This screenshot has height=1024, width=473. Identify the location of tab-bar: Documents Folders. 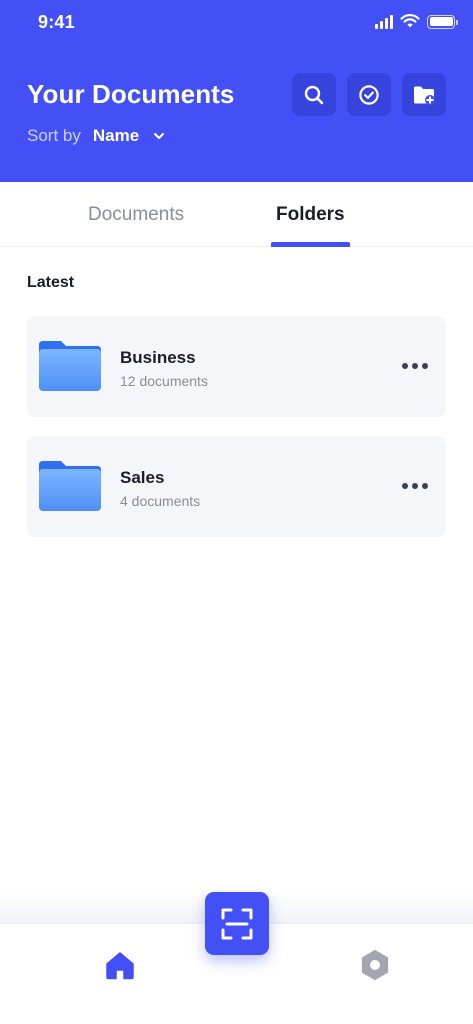
(236, 214).